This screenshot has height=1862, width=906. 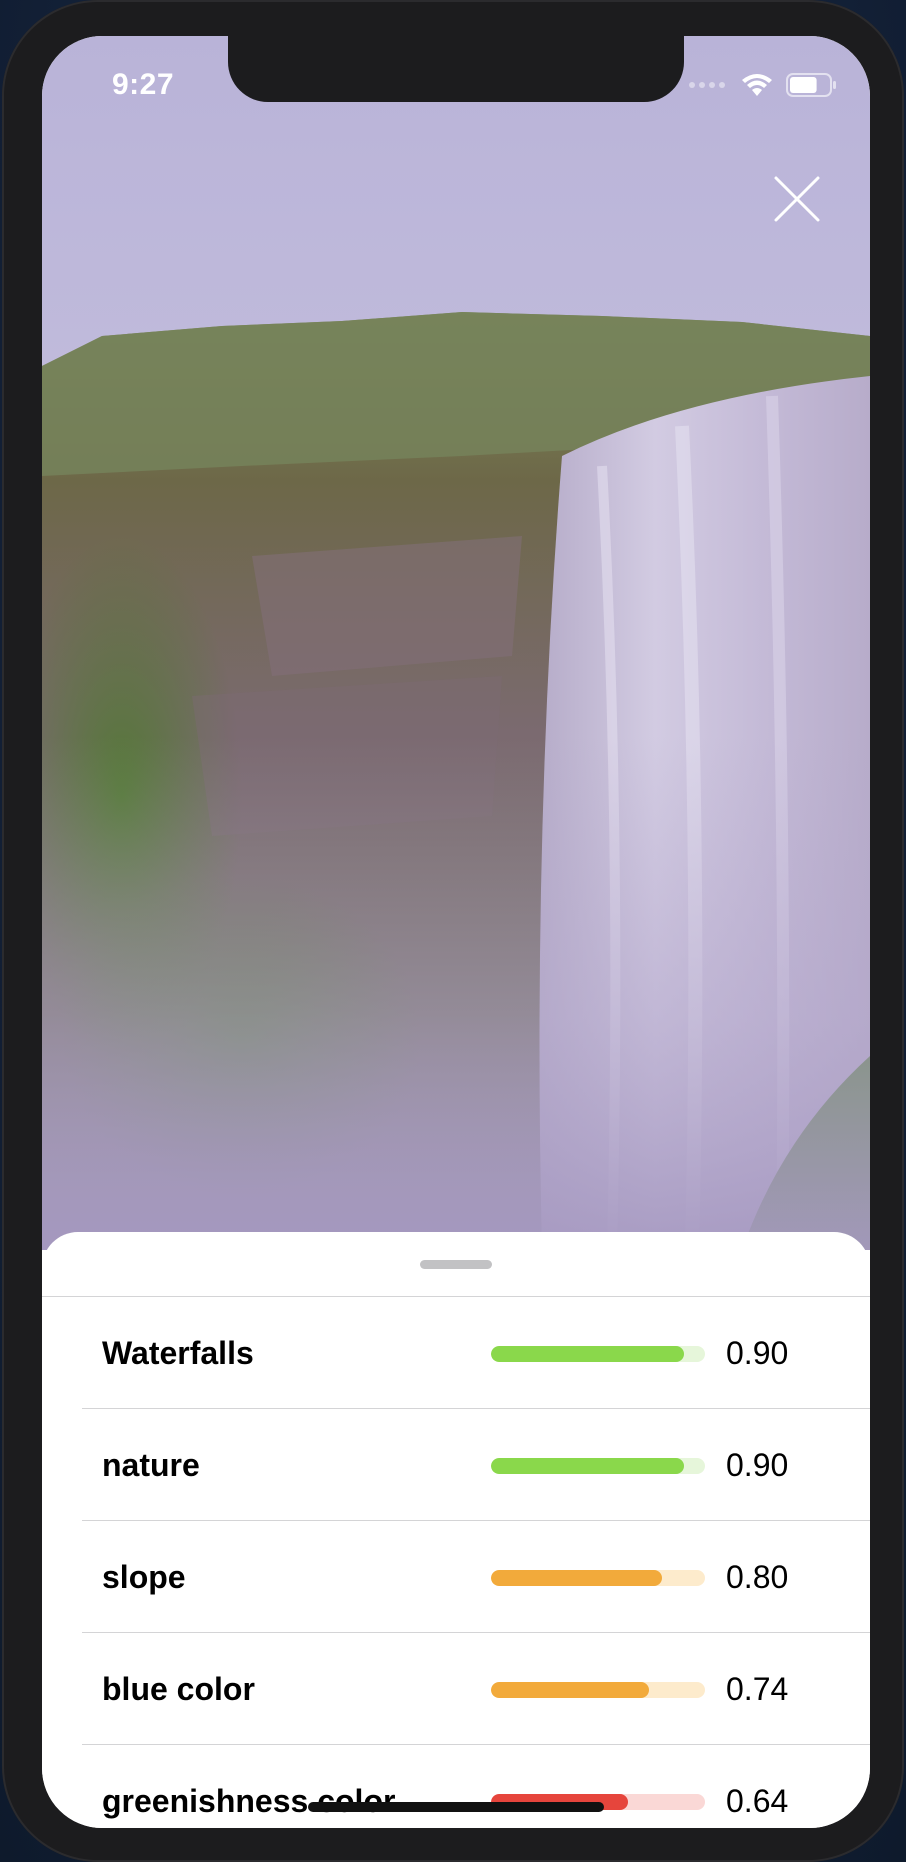 What do you see at coordinates (456, 1786) in the screenshot?
I see `result-row: greenishness color 0.64` at bounding box center [456, 1786].